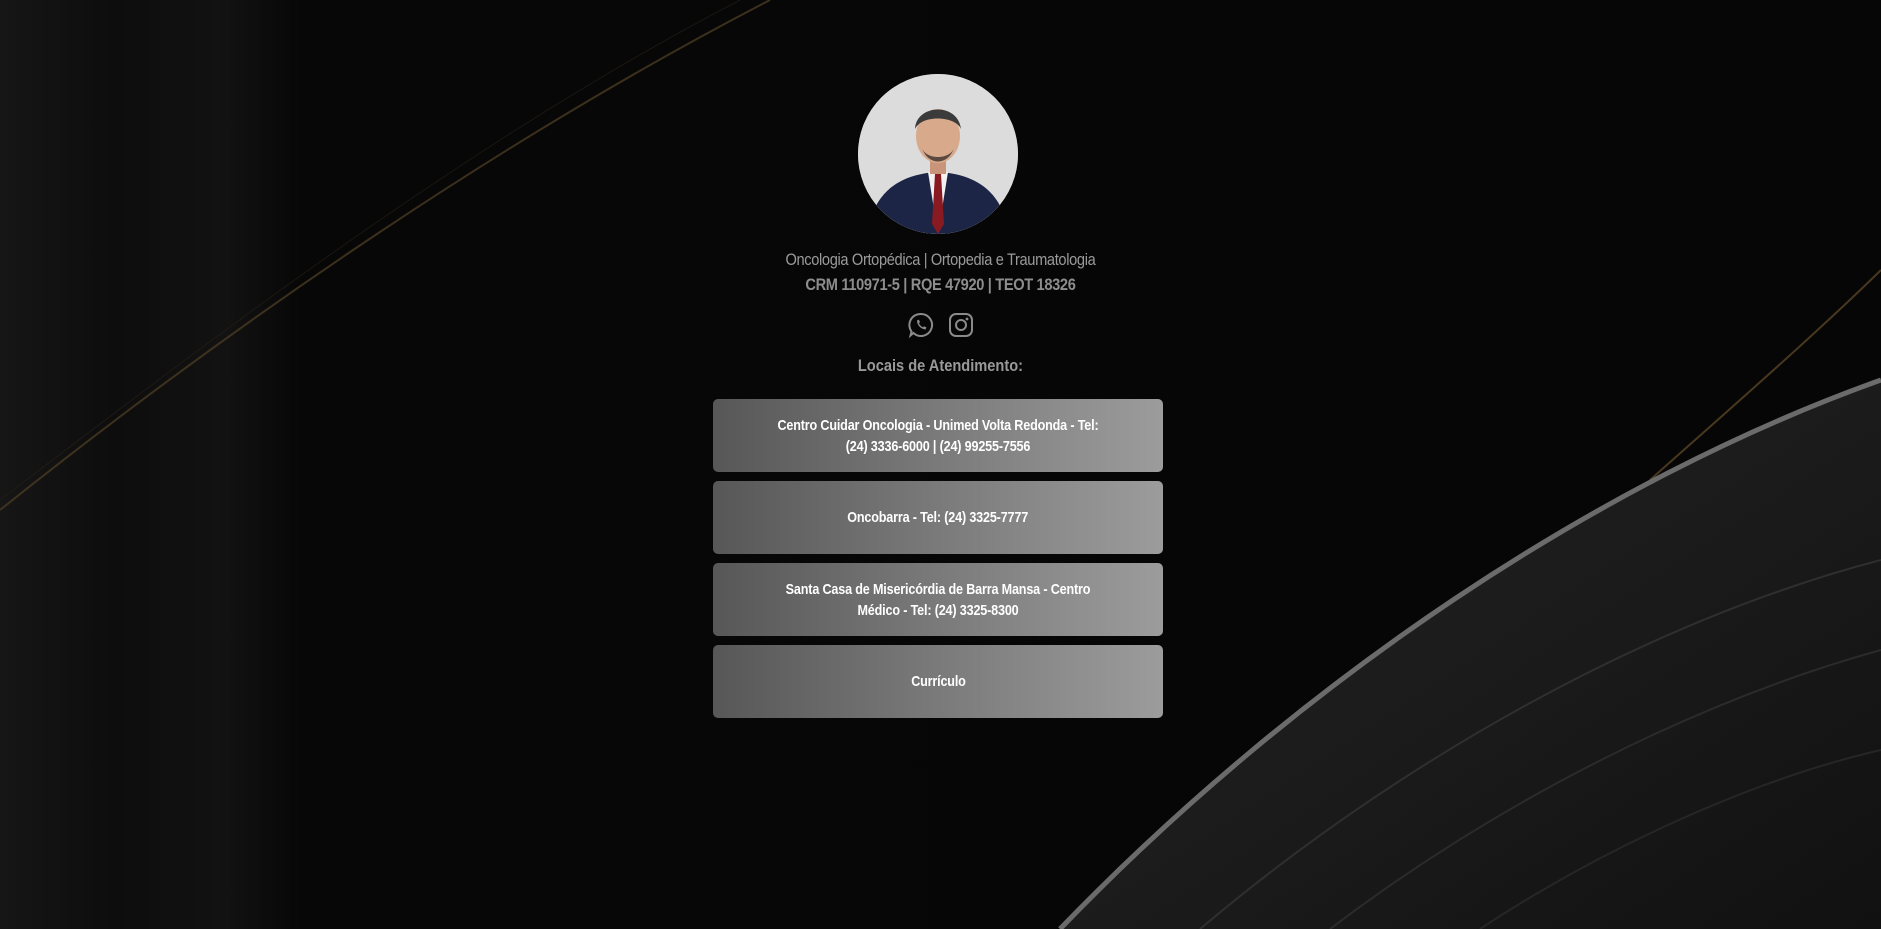 Image resolution: width=1881 pixels, height=929 pixels. I want to click on social-links, so click(940, 325).